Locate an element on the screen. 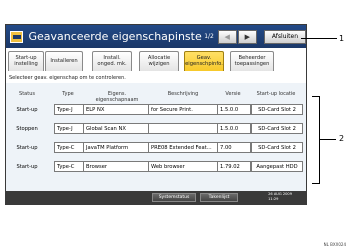 This screenshot has height=251, width=350. tab-label: toepassingen is located at coordinates (252, 64).